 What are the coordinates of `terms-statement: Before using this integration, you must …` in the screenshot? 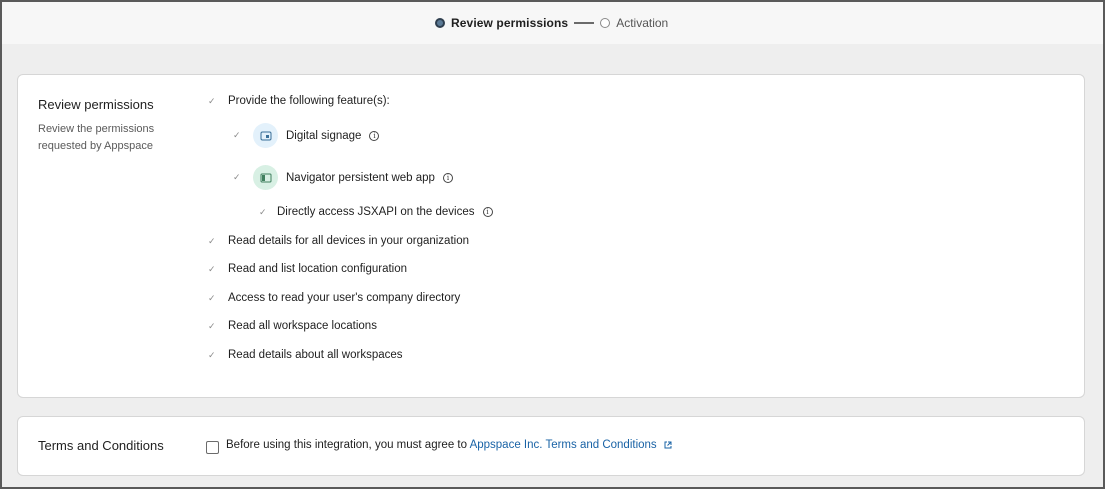 It's located at (449, 445).